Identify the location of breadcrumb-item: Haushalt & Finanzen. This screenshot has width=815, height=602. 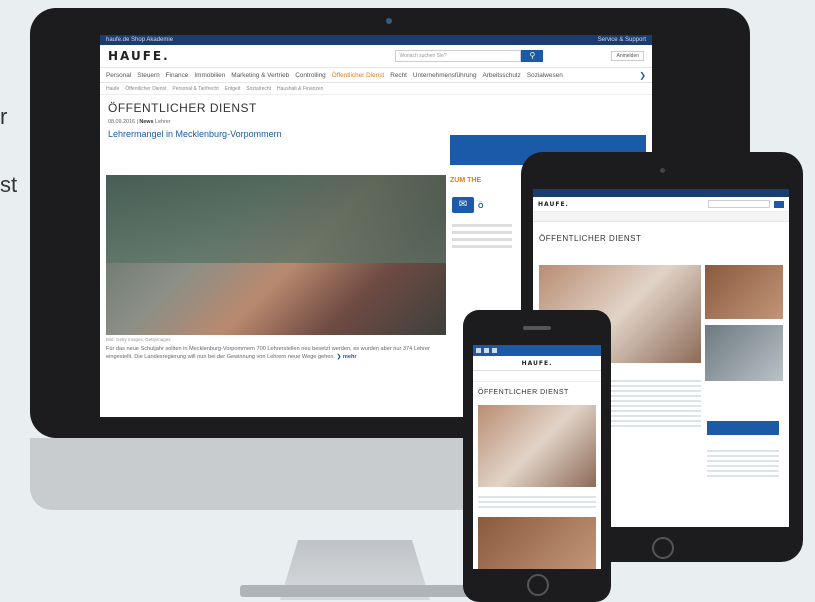
(300, 89).